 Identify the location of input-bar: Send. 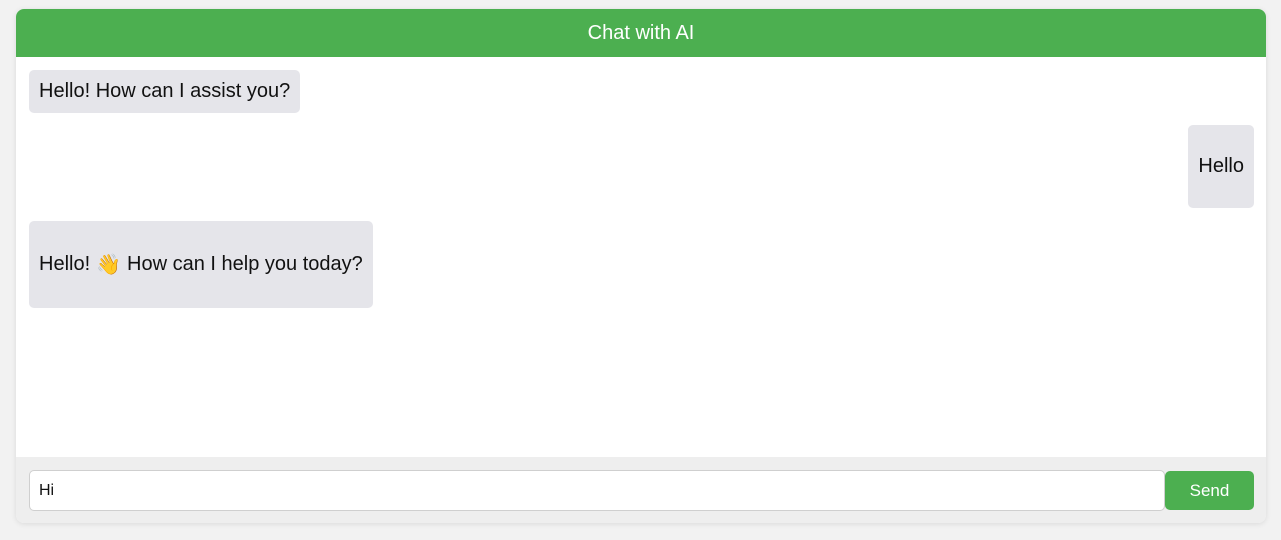
(641, 490).